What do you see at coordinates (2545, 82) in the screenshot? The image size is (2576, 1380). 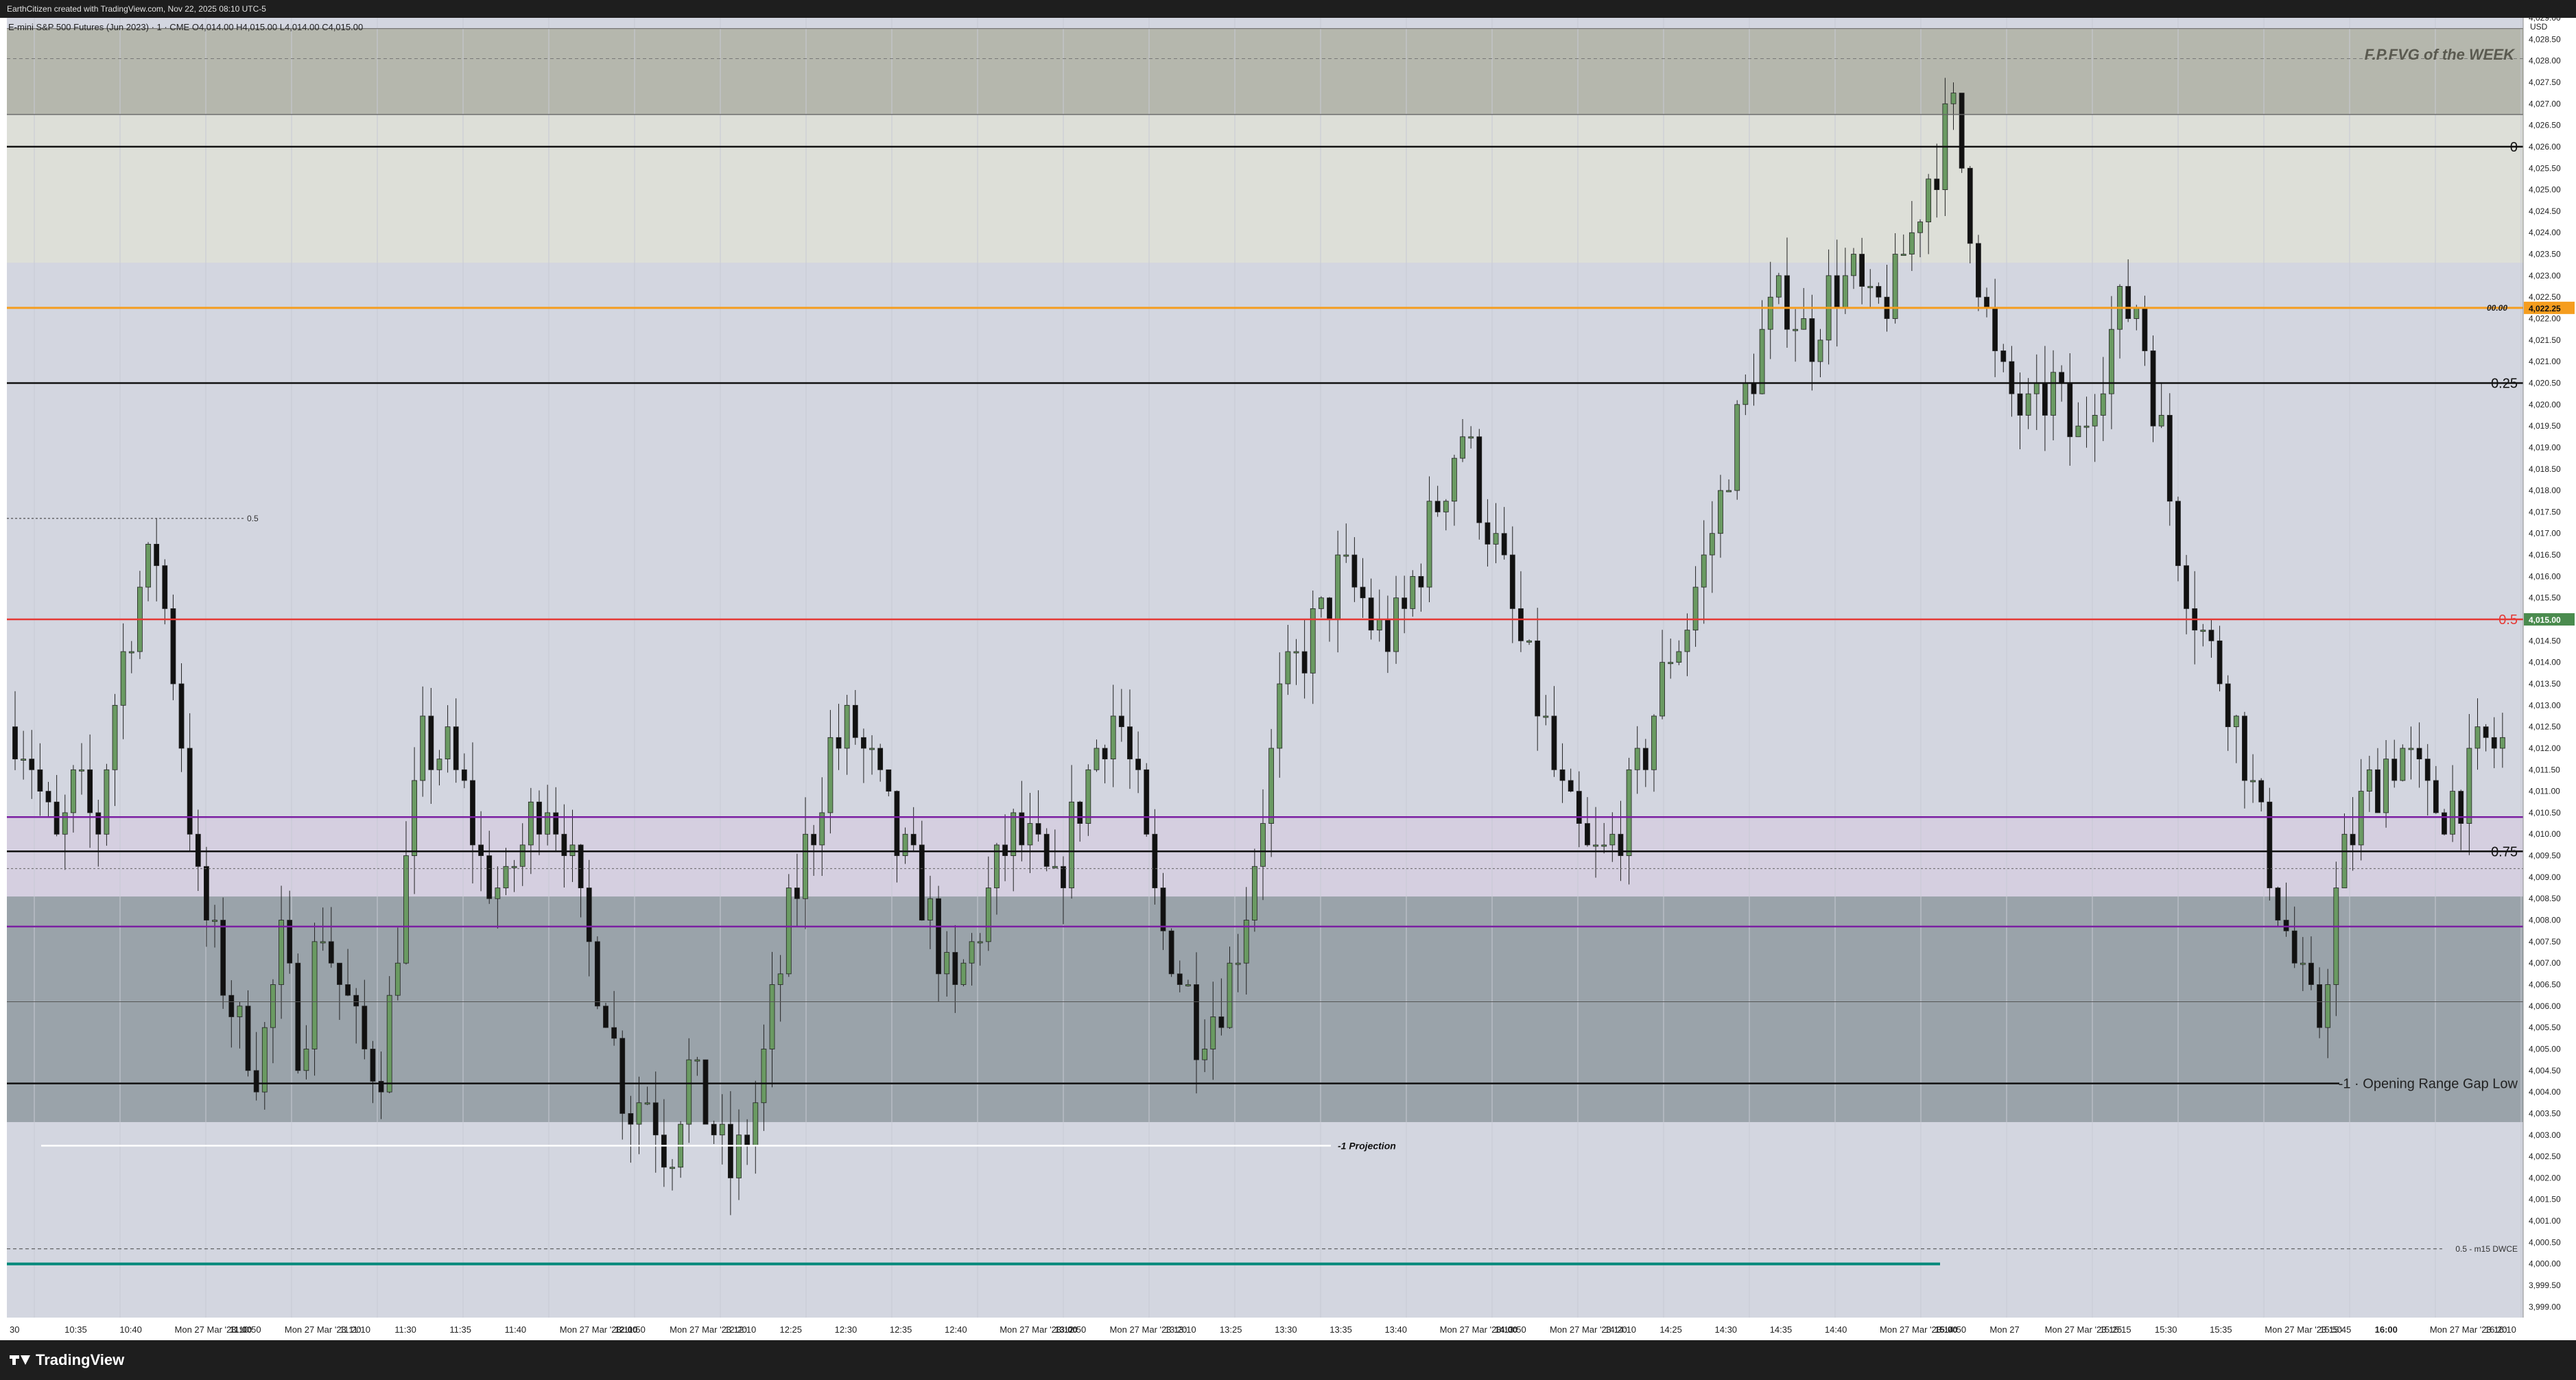 I see `price-tick-label: 4,027.50` at bounding box center [2545, 82].